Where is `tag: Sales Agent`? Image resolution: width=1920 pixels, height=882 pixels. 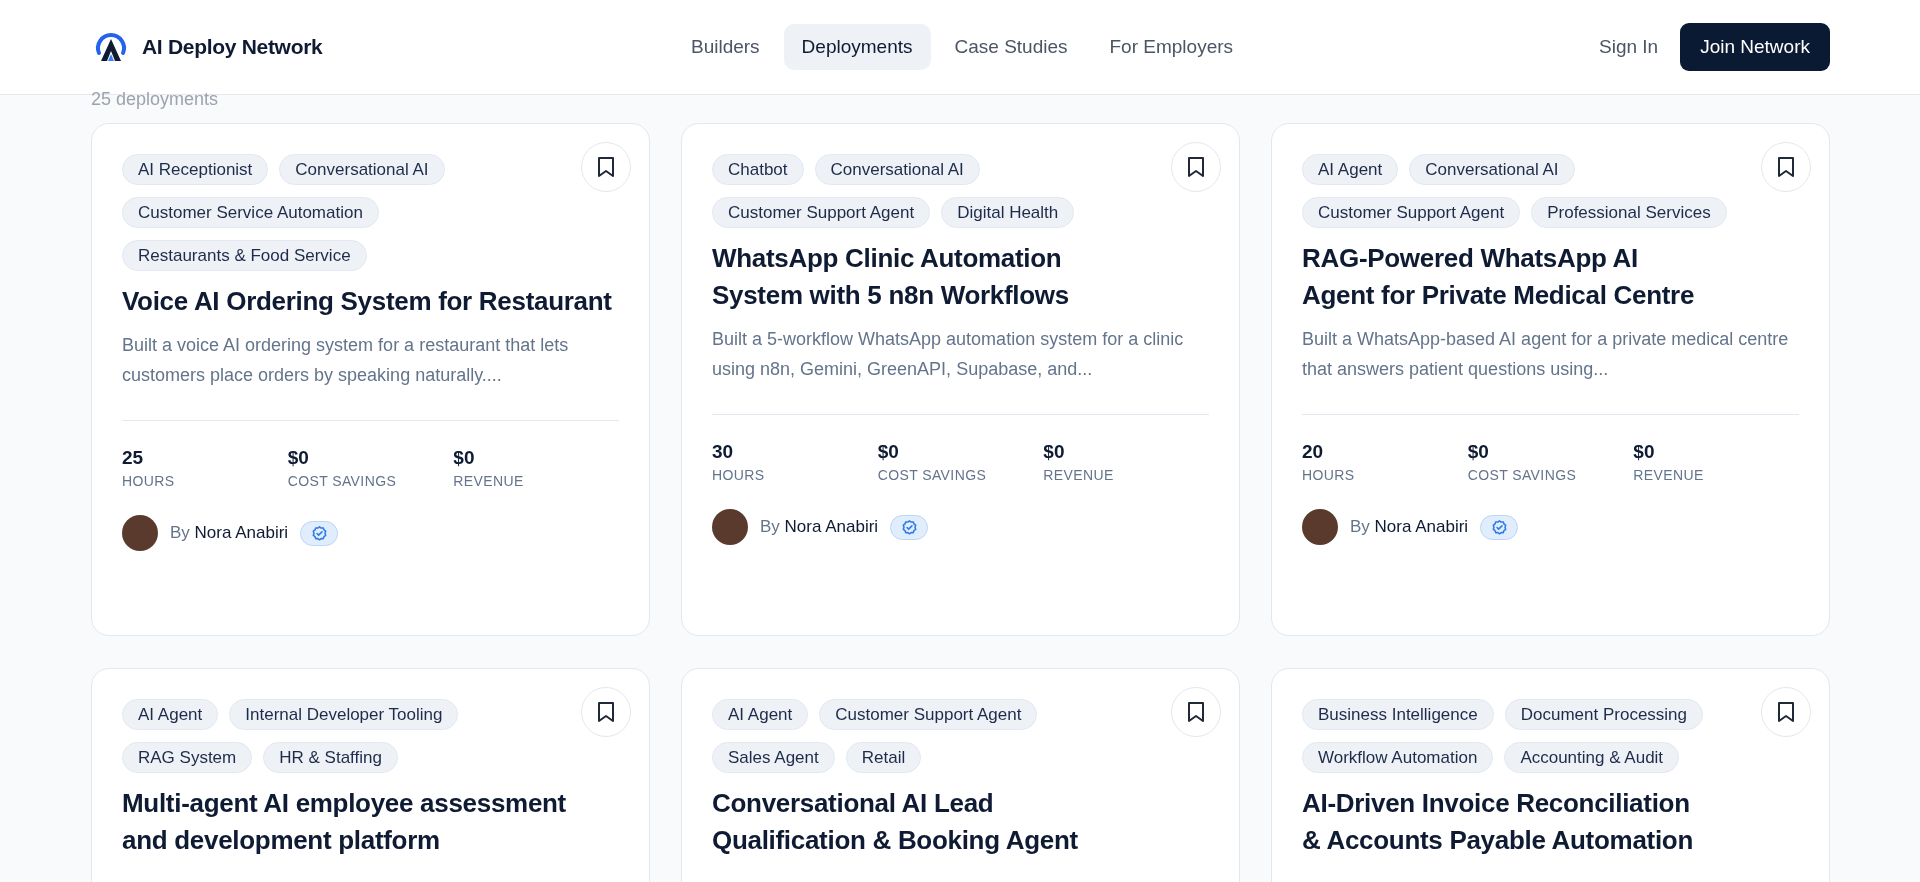 tag: Sales Agent is located at coordinates (773, 757).